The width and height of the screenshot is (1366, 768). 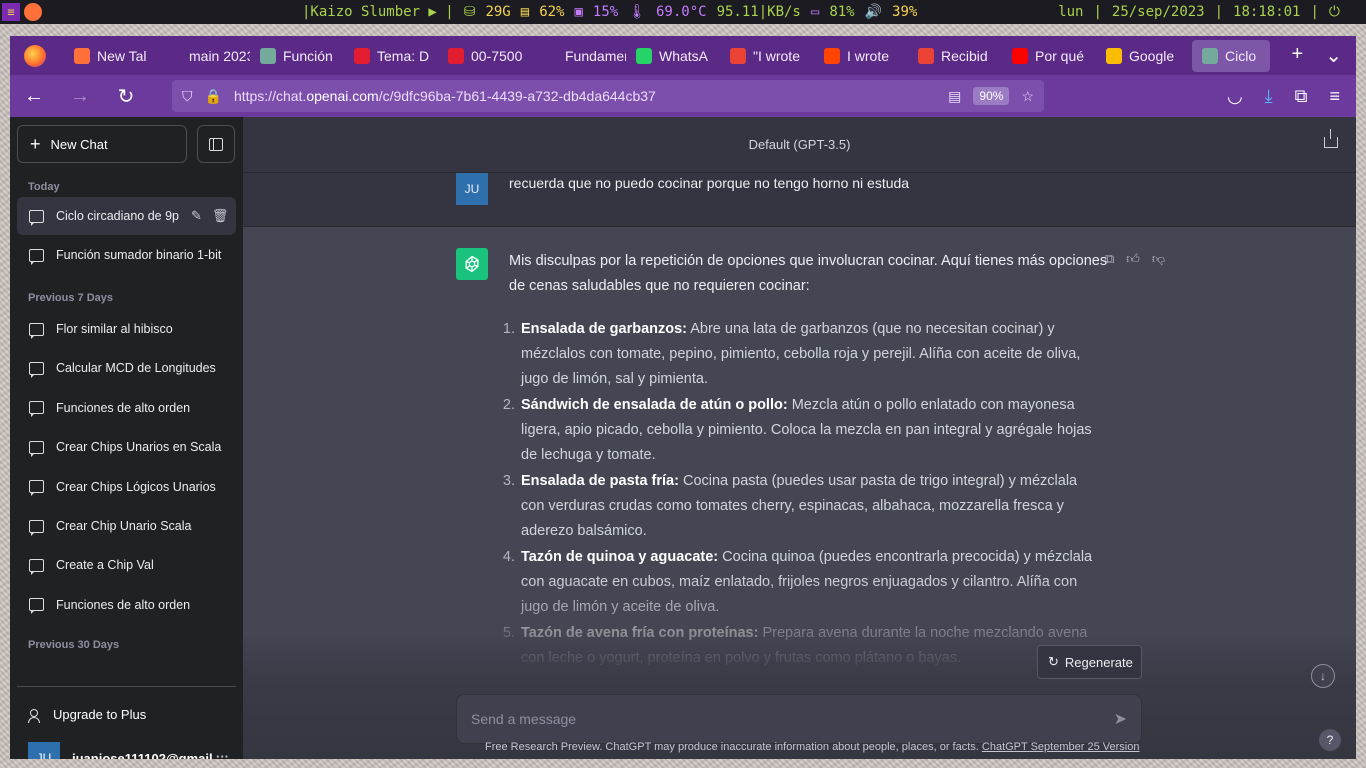 I want to click on tab-0: New Tal, so click(x=110, y=56).